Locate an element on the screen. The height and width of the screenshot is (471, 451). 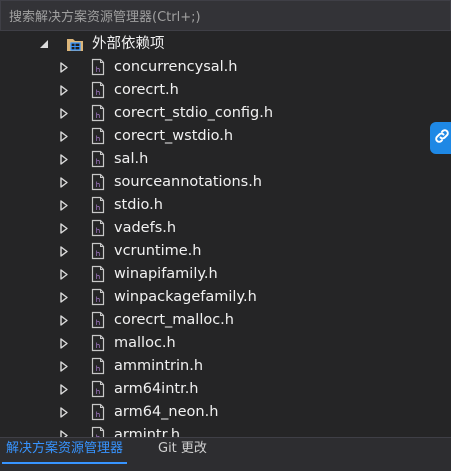
tree-root-label: 外部依赖项 is located at coordinates (128, 44).